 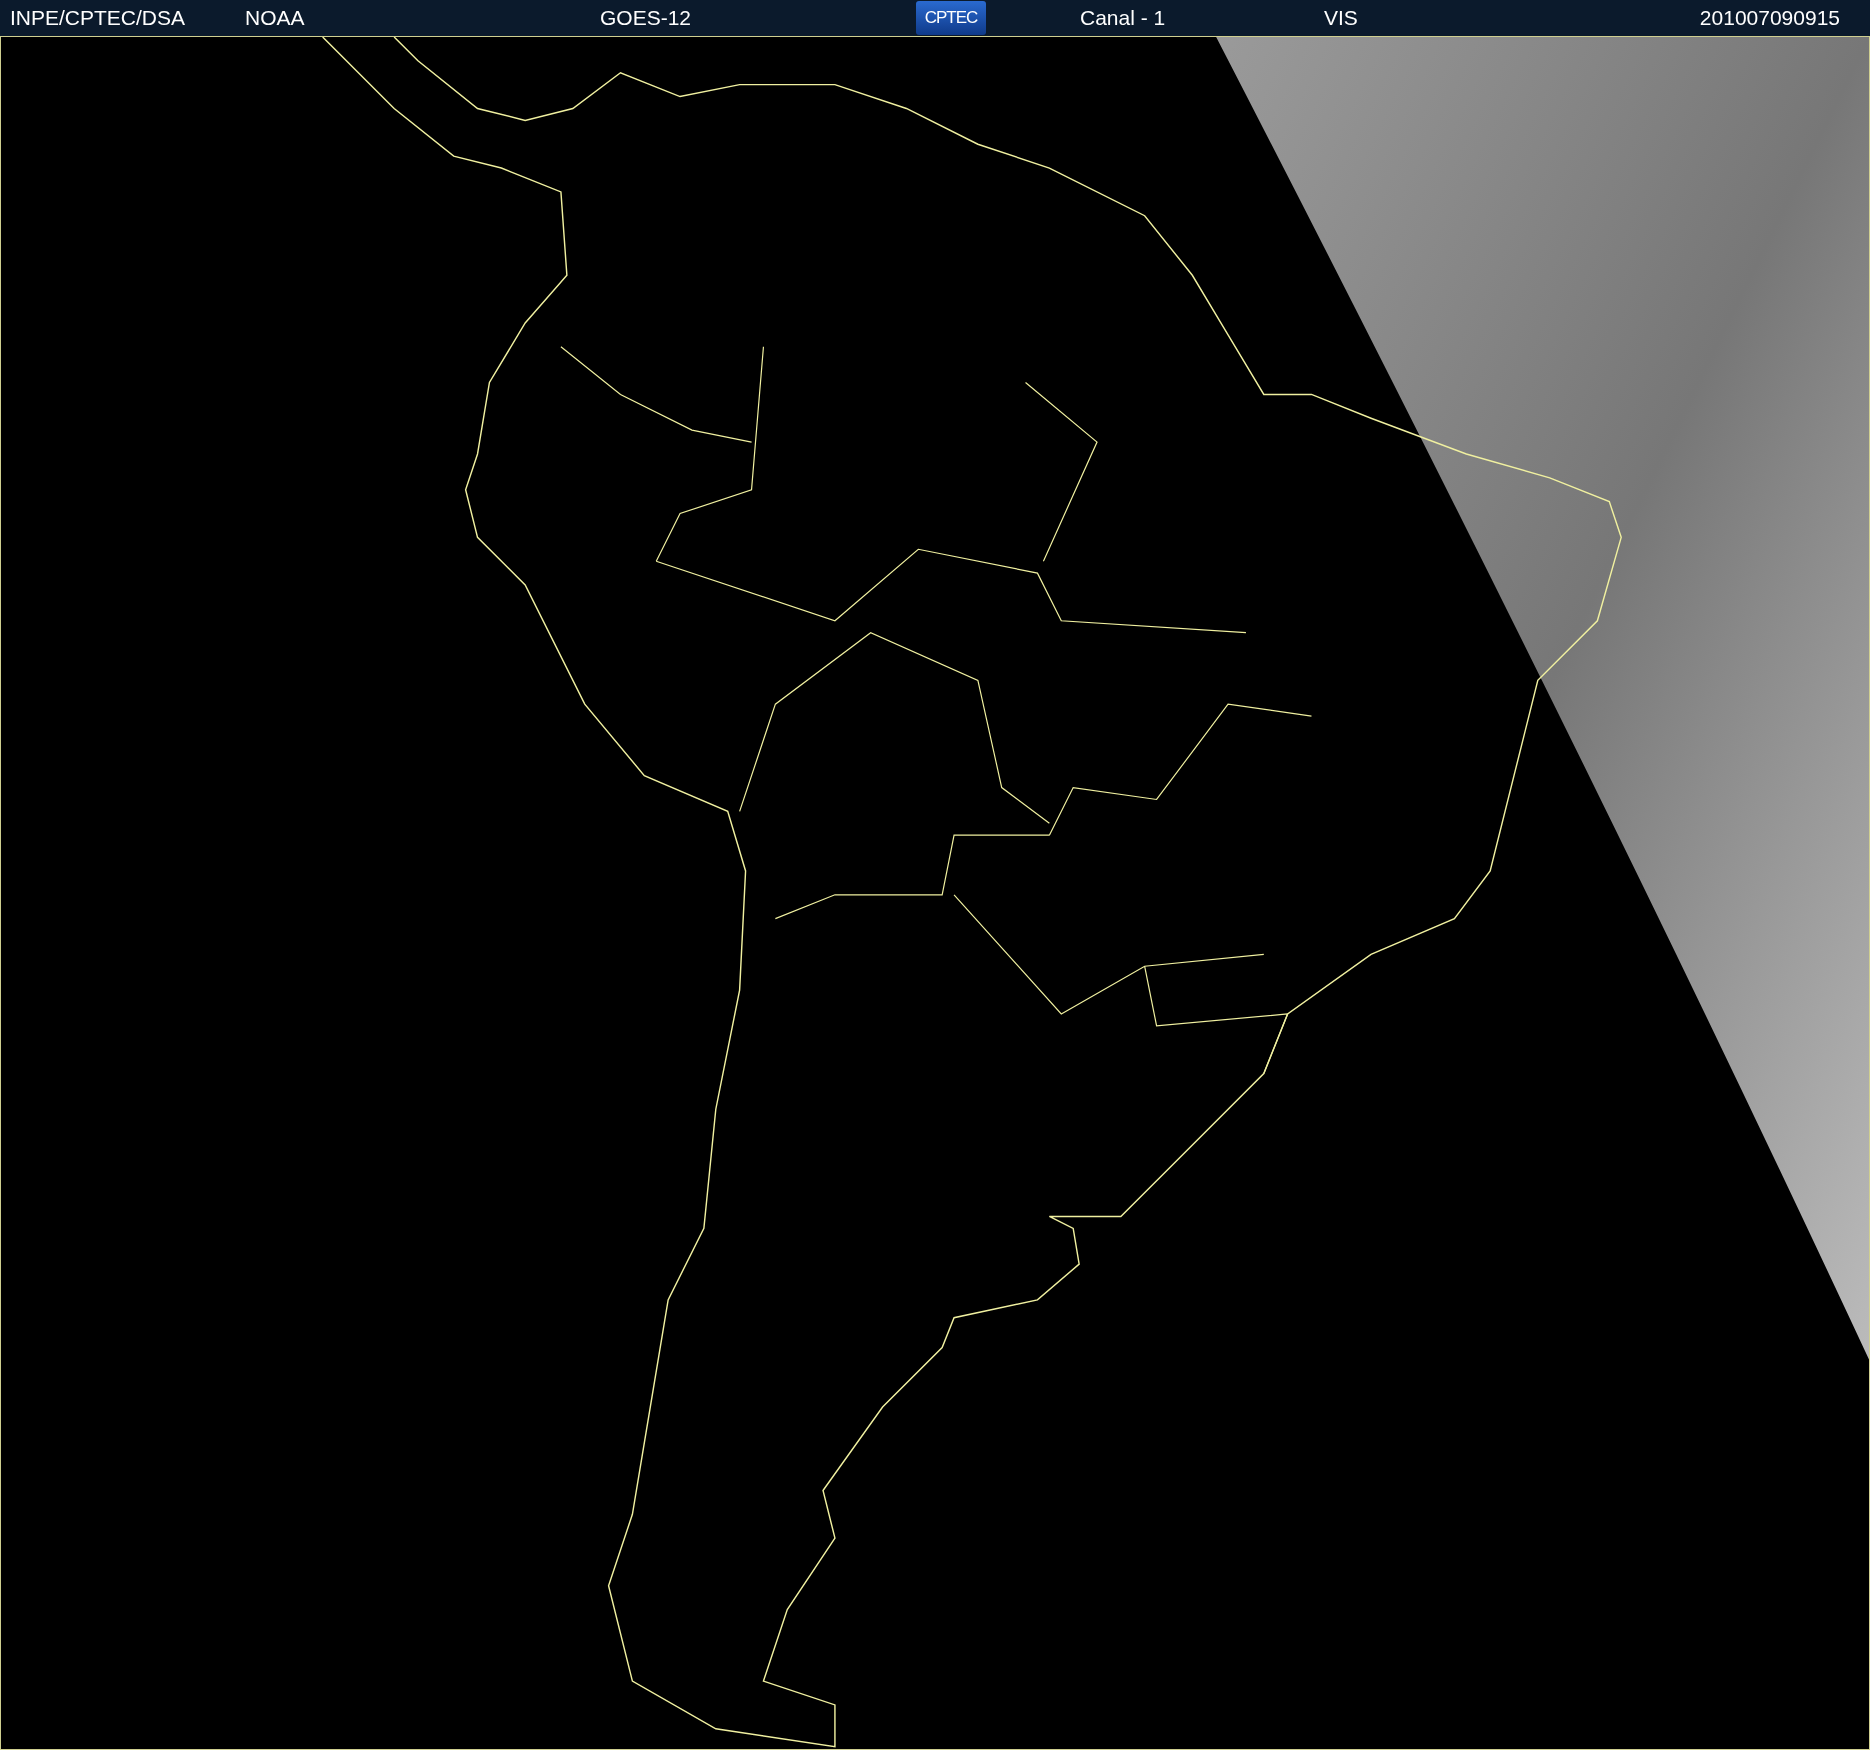 I want to click on header-label: 201007090915, so click(x=1769, y=18).